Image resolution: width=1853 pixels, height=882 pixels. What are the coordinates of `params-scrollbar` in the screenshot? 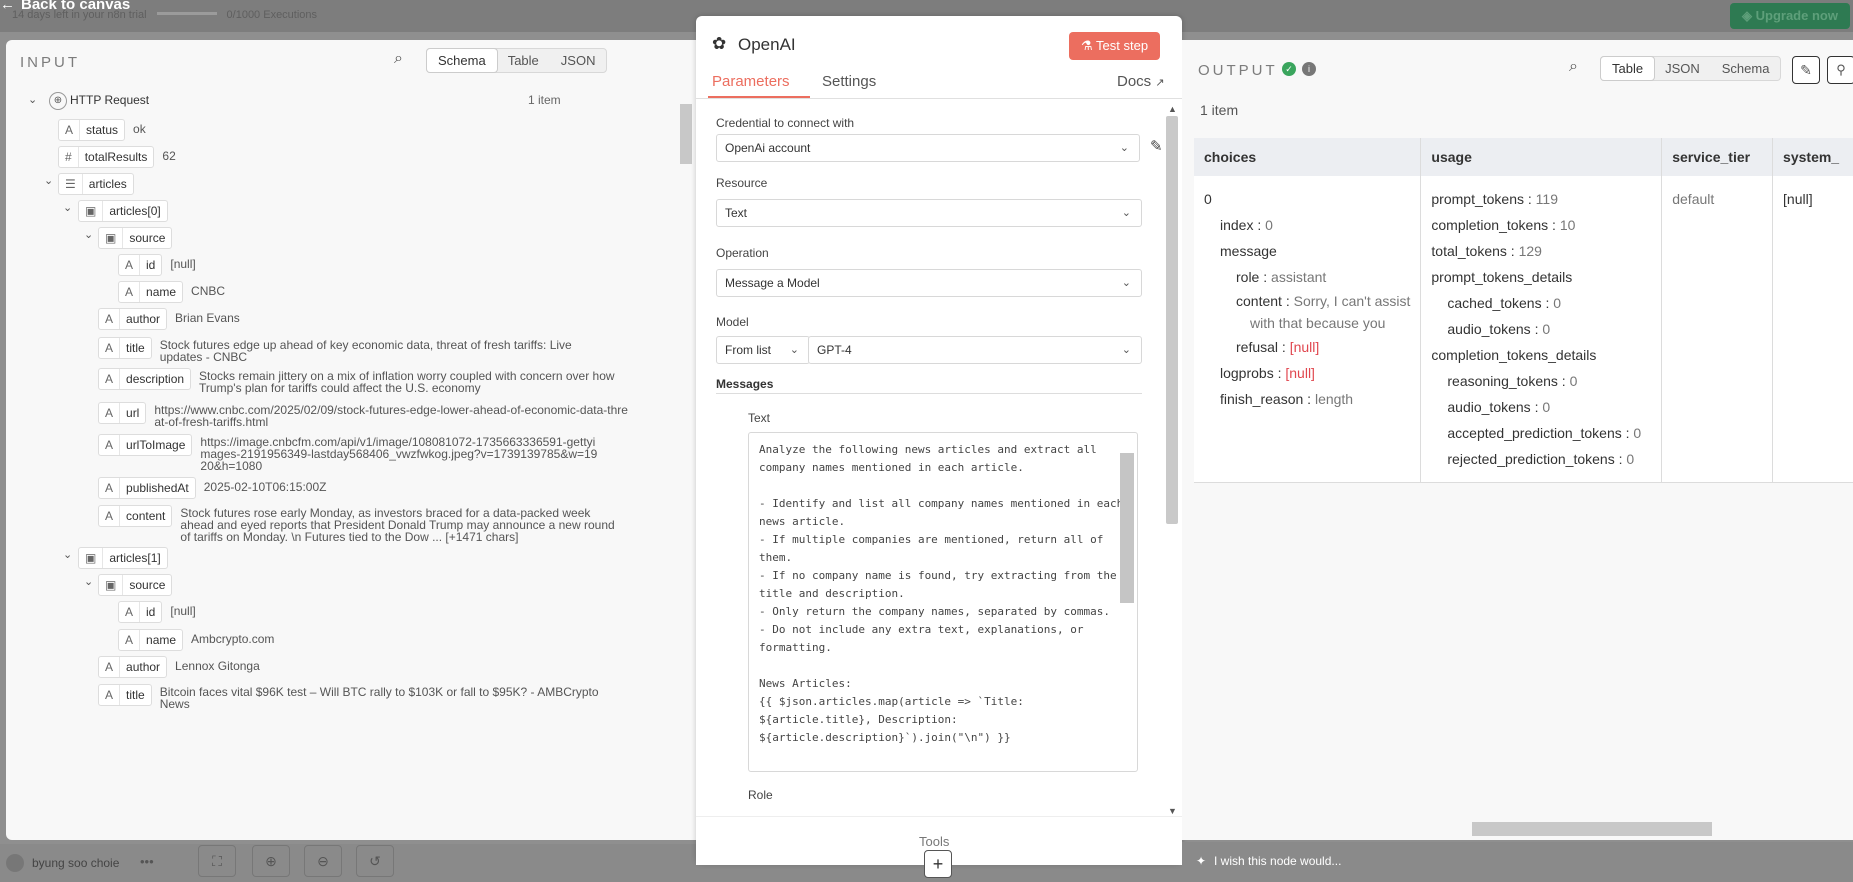 It's located at (1172, 320).